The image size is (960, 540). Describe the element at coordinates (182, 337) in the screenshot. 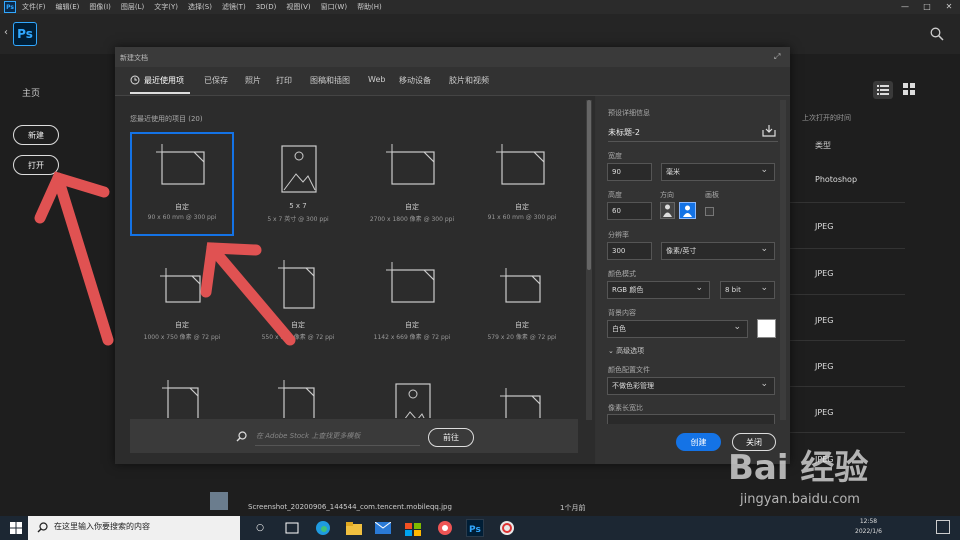

I see `preset-description: 1000 x 750 像素 @ 72 ppi` at that location.